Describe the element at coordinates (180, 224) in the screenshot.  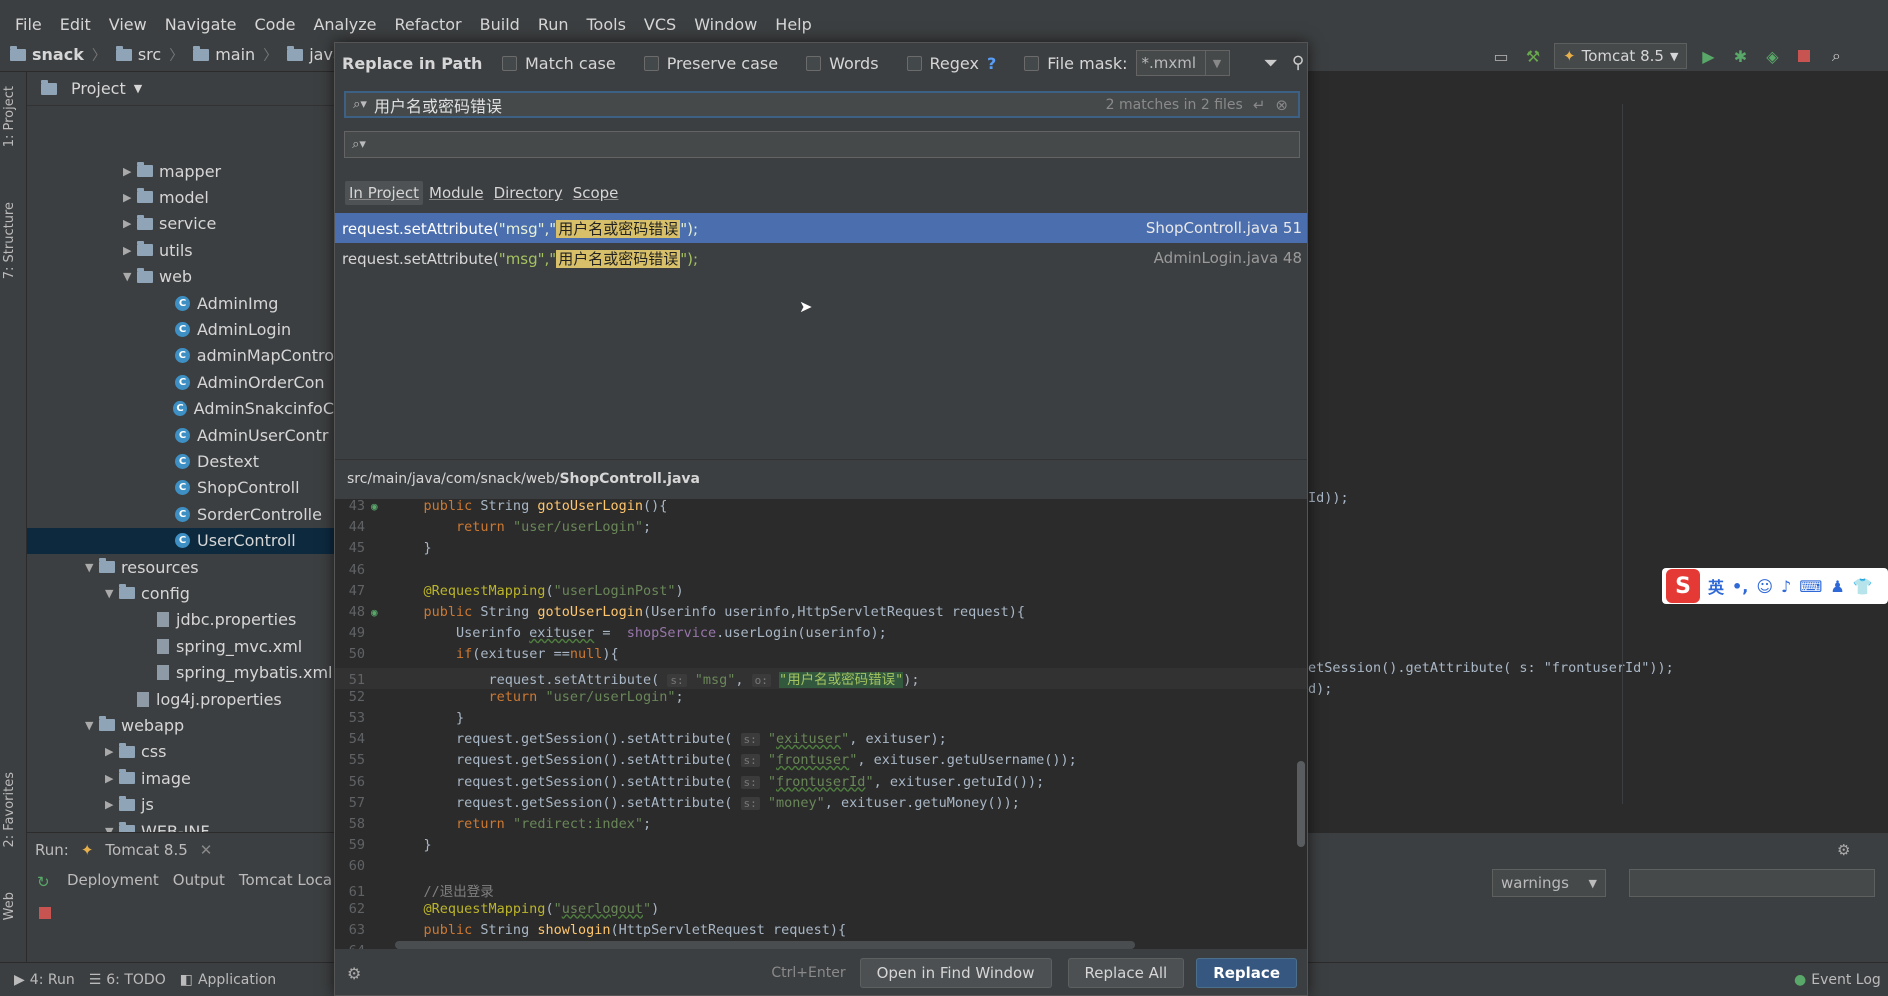
I see `tree-item: ▶ service` at that location.